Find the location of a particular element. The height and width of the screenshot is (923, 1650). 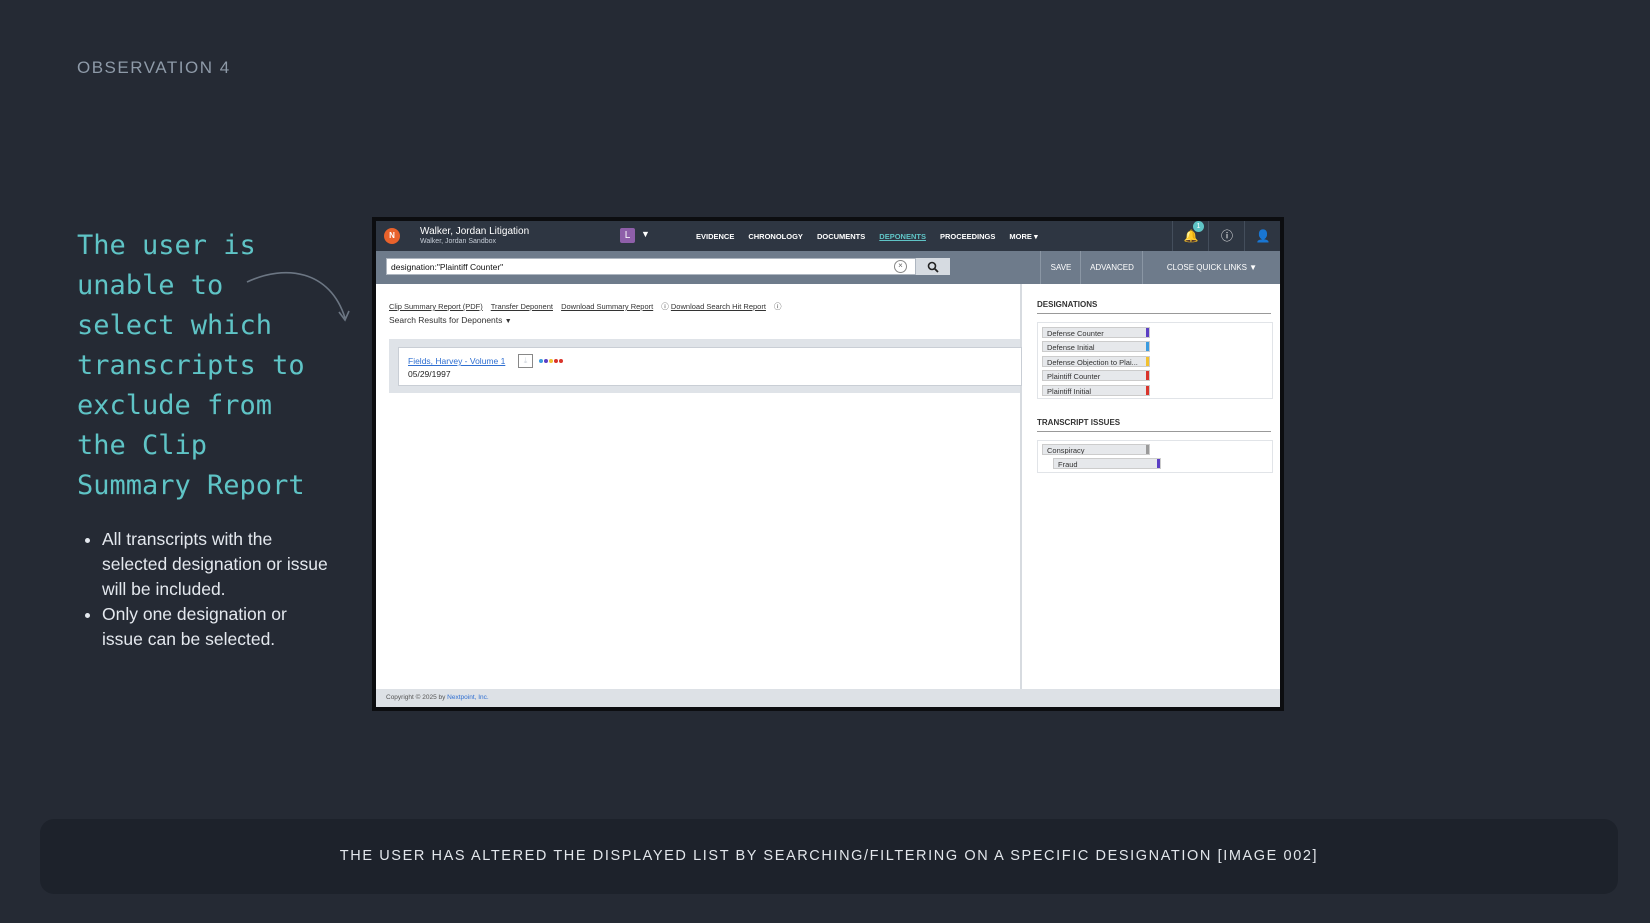

tag-label: Plaintiff Counter is located at coordinates (1074, 376).